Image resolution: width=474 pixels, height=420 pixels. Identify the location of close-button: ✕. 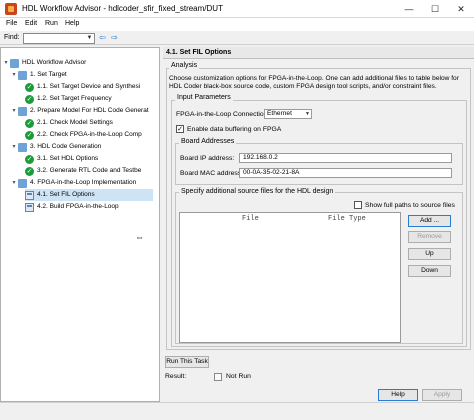
(461, 9).